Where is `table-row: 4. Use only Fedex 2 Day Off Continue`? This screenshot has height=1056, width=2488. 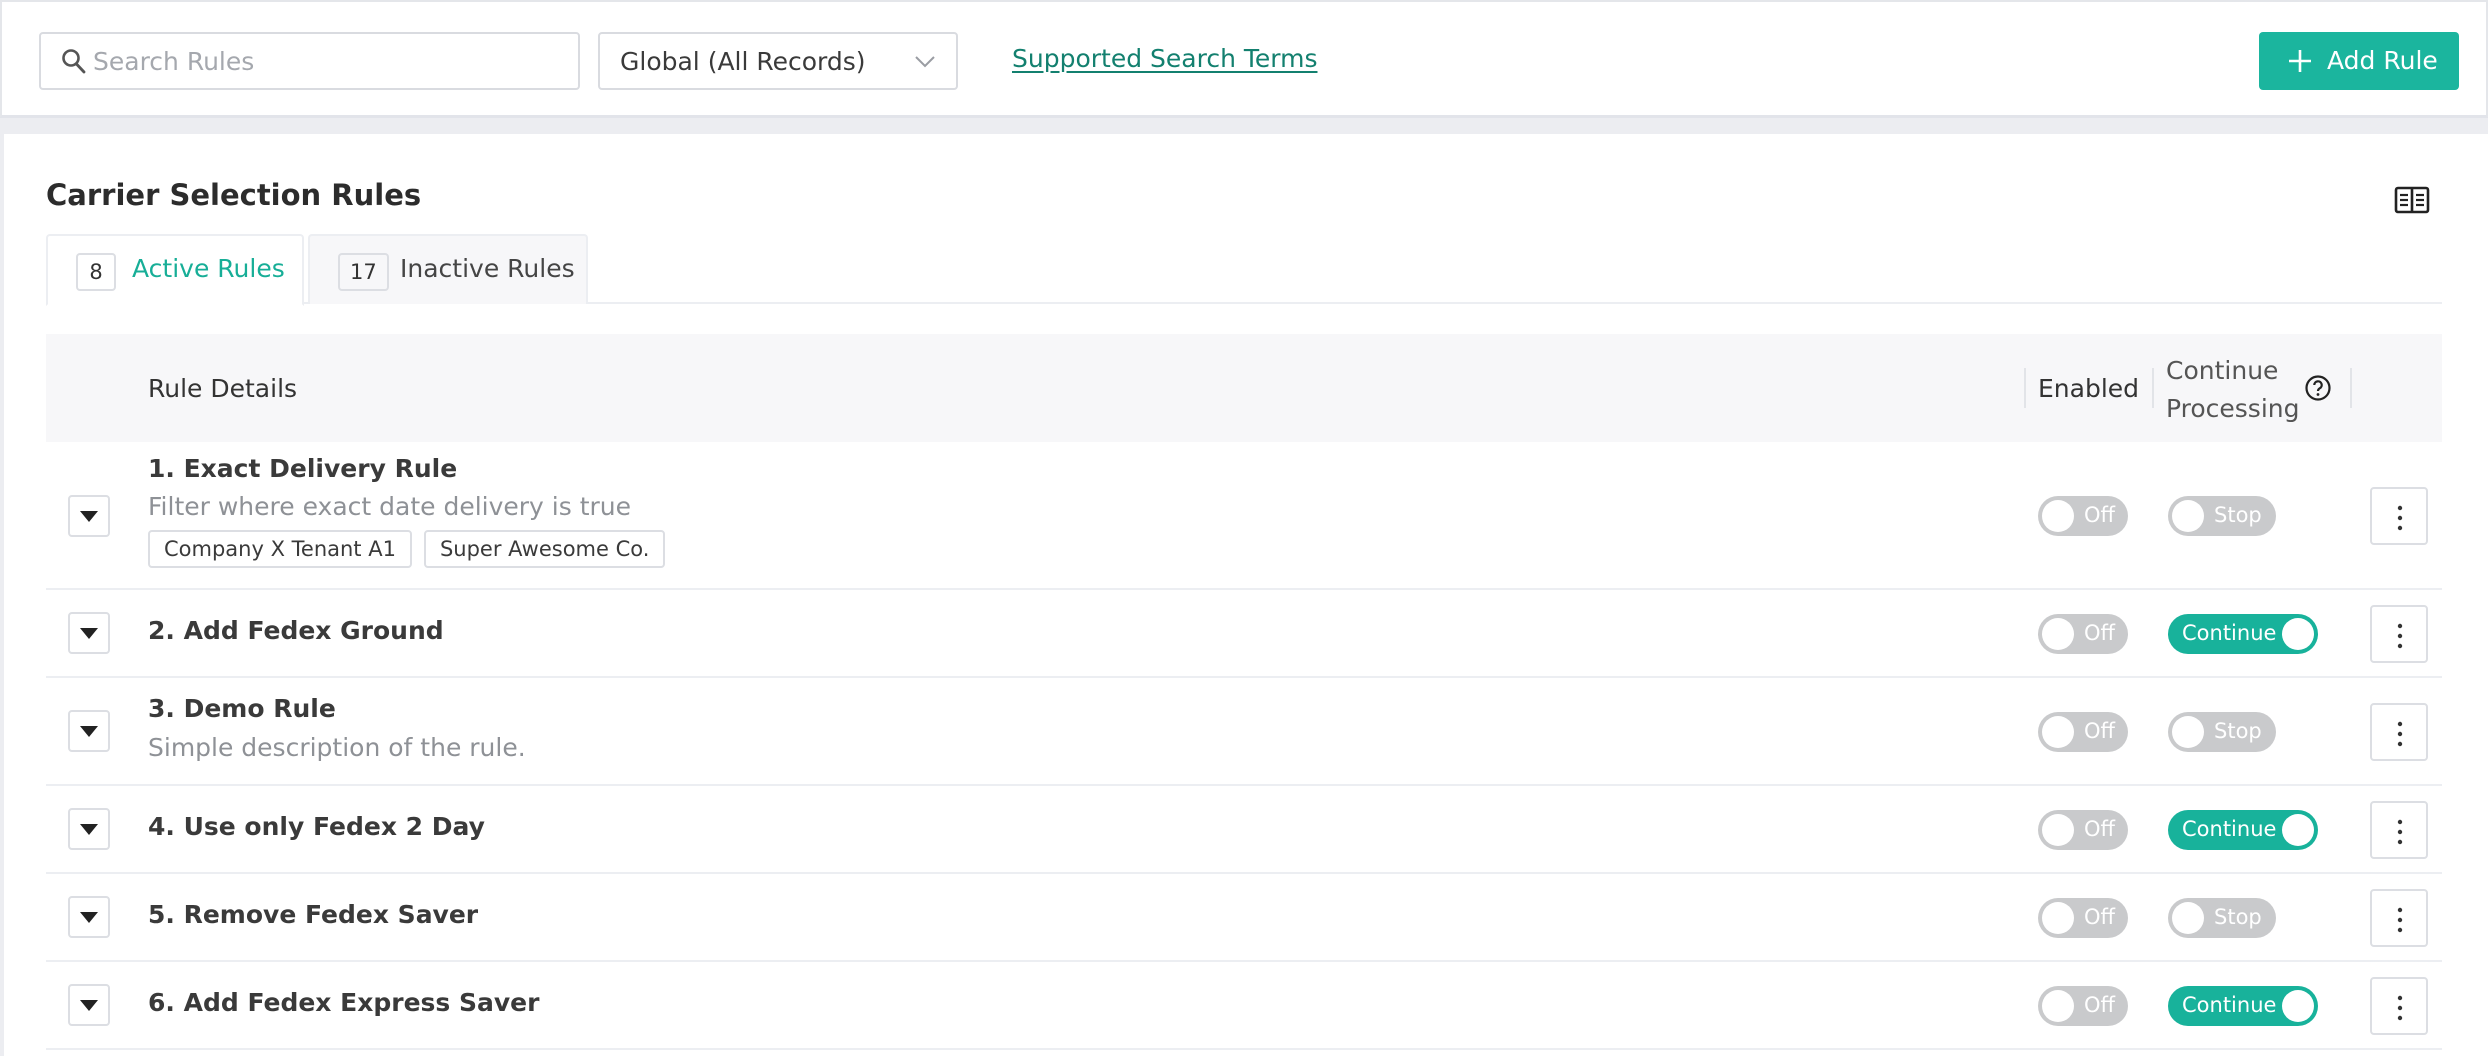
table-row: 4. Use only Fedex 2 Day Off Continue is located at coordinates (1244, 830).